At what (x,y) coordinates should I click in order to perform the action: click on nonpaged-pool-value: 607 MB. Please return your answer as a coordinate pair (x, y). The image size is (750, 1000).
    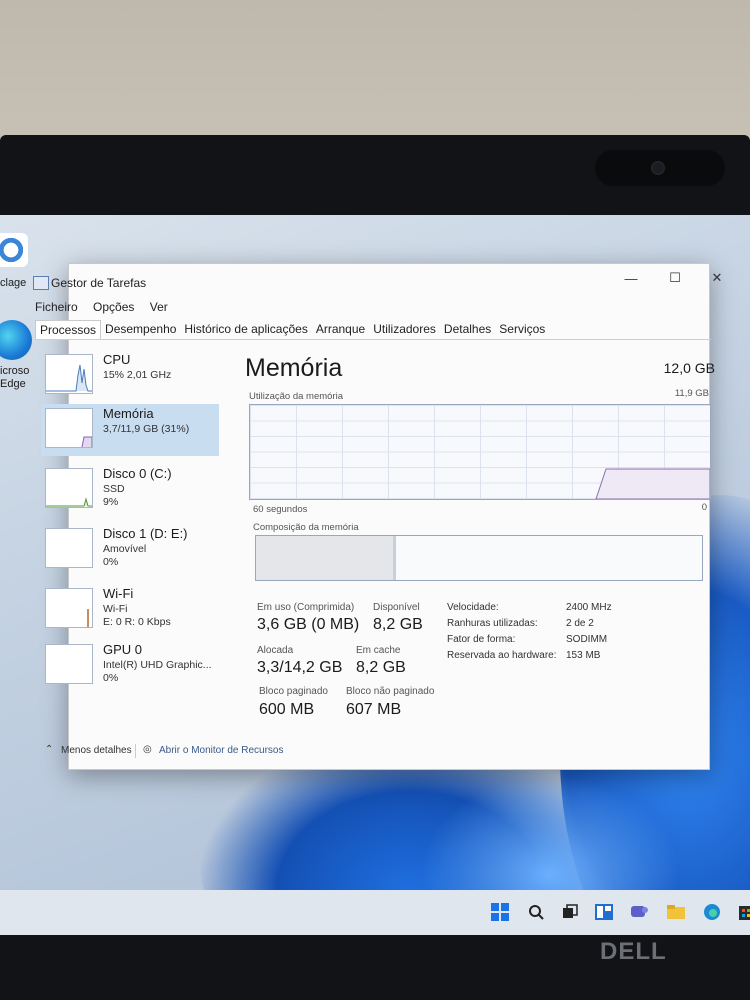
    Looking at the image, I should click on (374, 709).